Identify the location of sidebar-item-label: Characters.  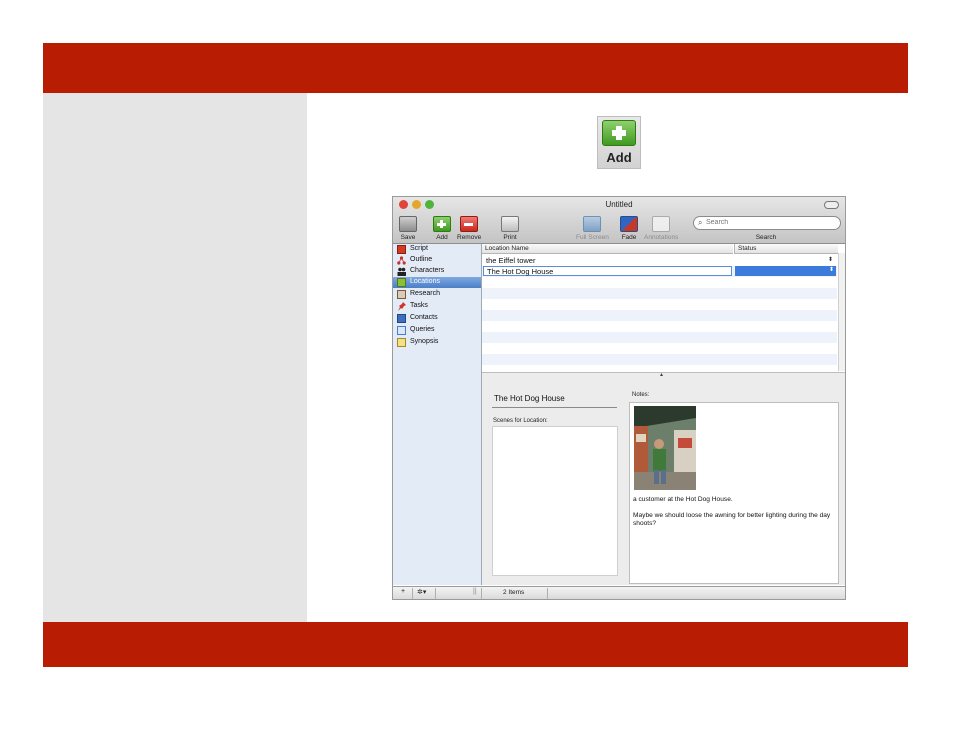
(427, 270).